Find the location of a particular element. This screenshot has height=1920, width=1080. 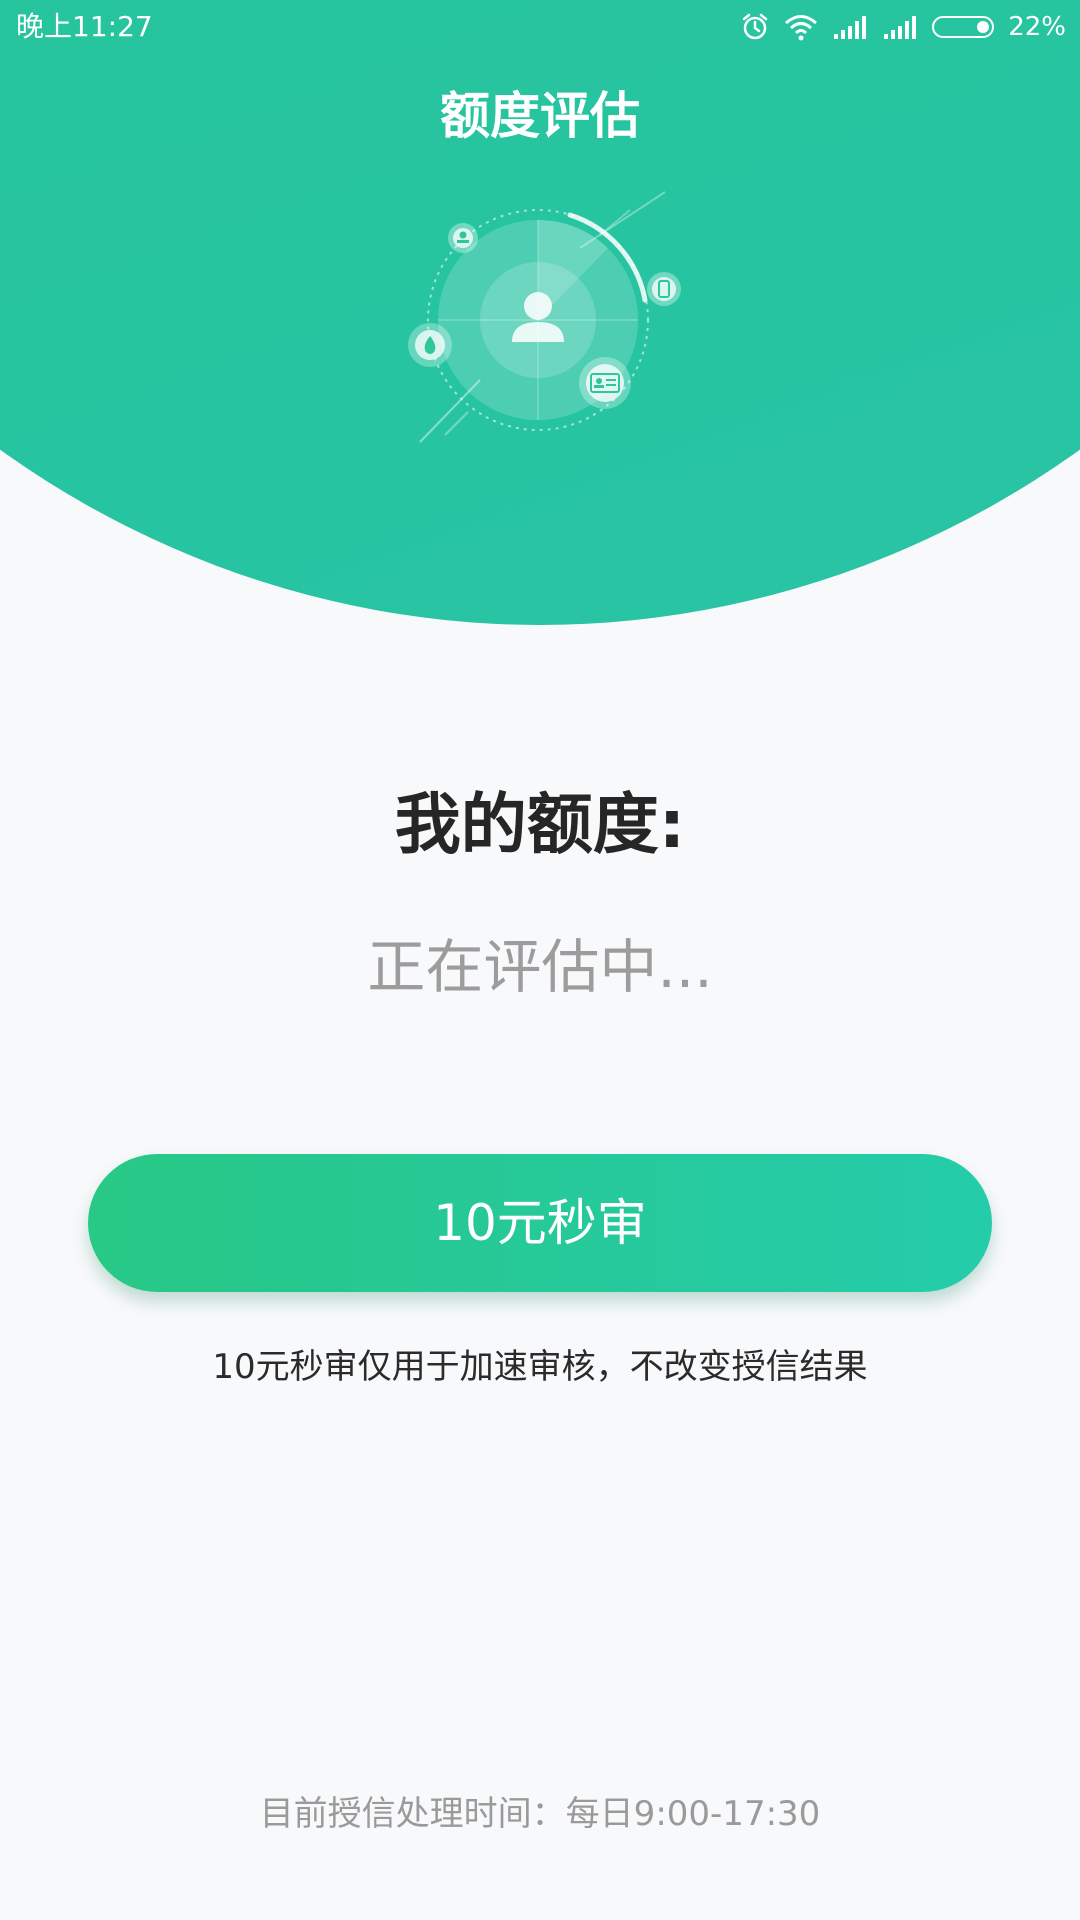

status-bar: 晚上11:27 22% is located at coordinates (540, 27).